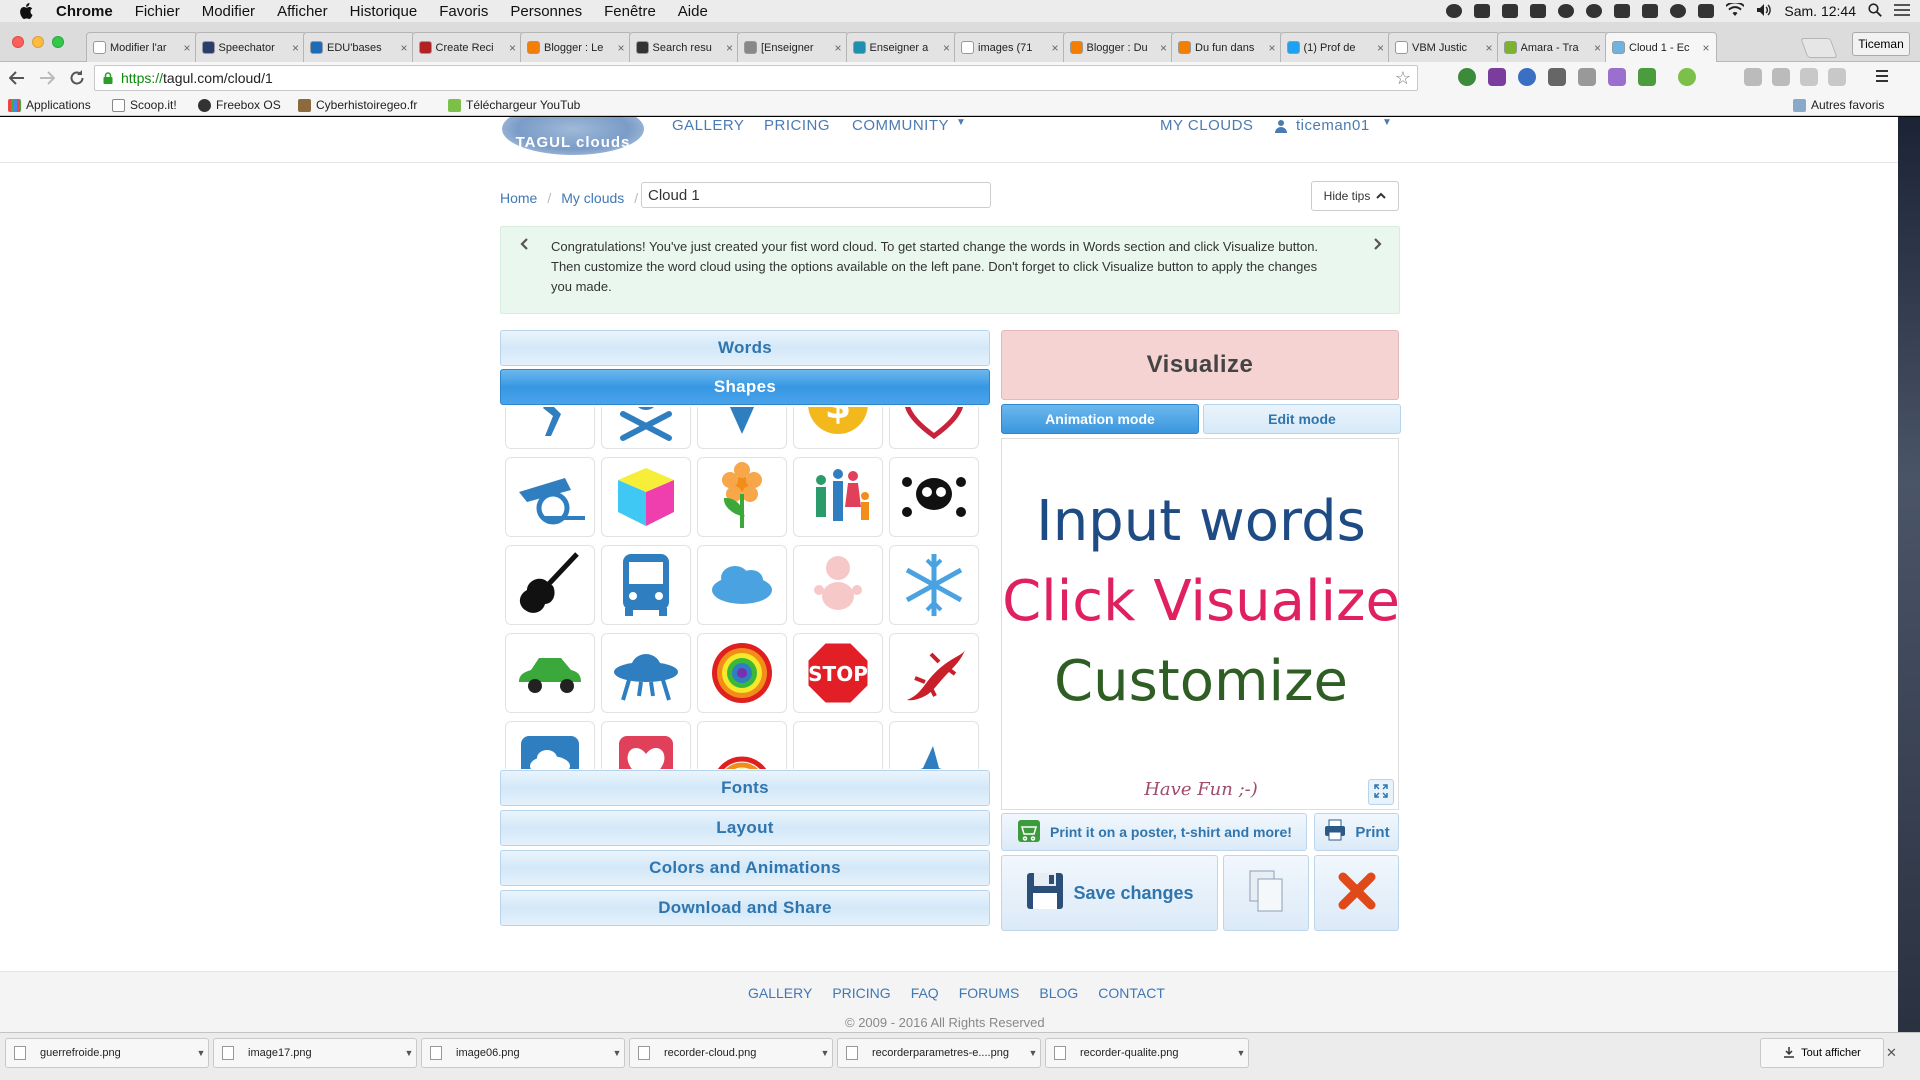  Describe the element at coordinates (157, 11) in the screenshot. I see `menu-fichier: Fichier` at that location.